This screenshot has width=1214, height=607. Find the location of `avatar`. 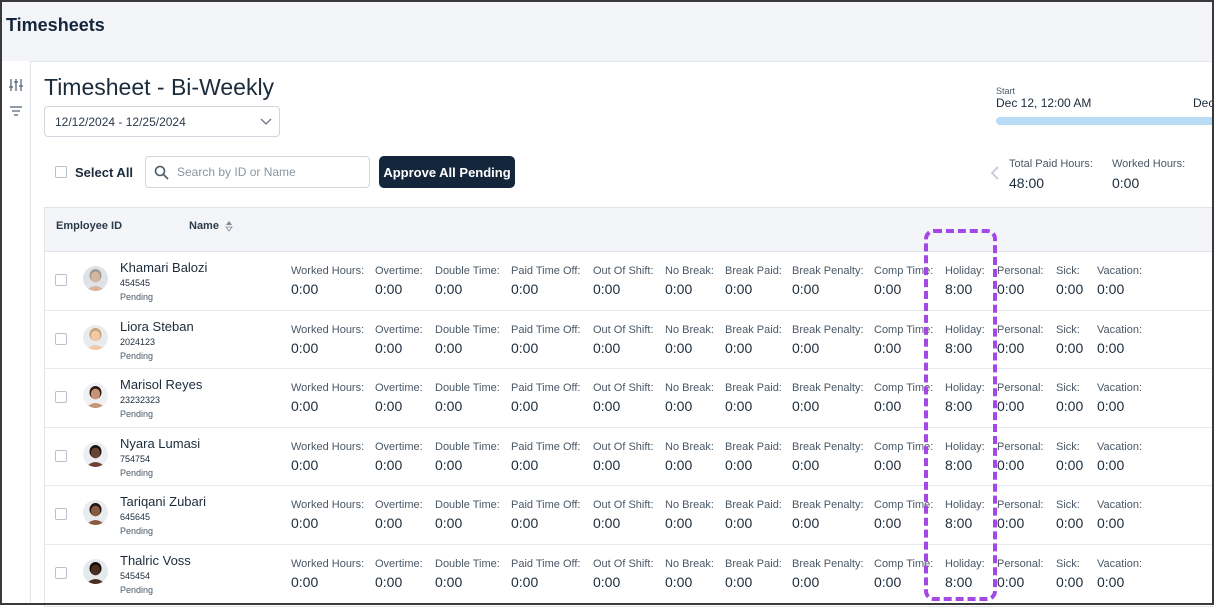

avatar is located at coordinates (95, 454).